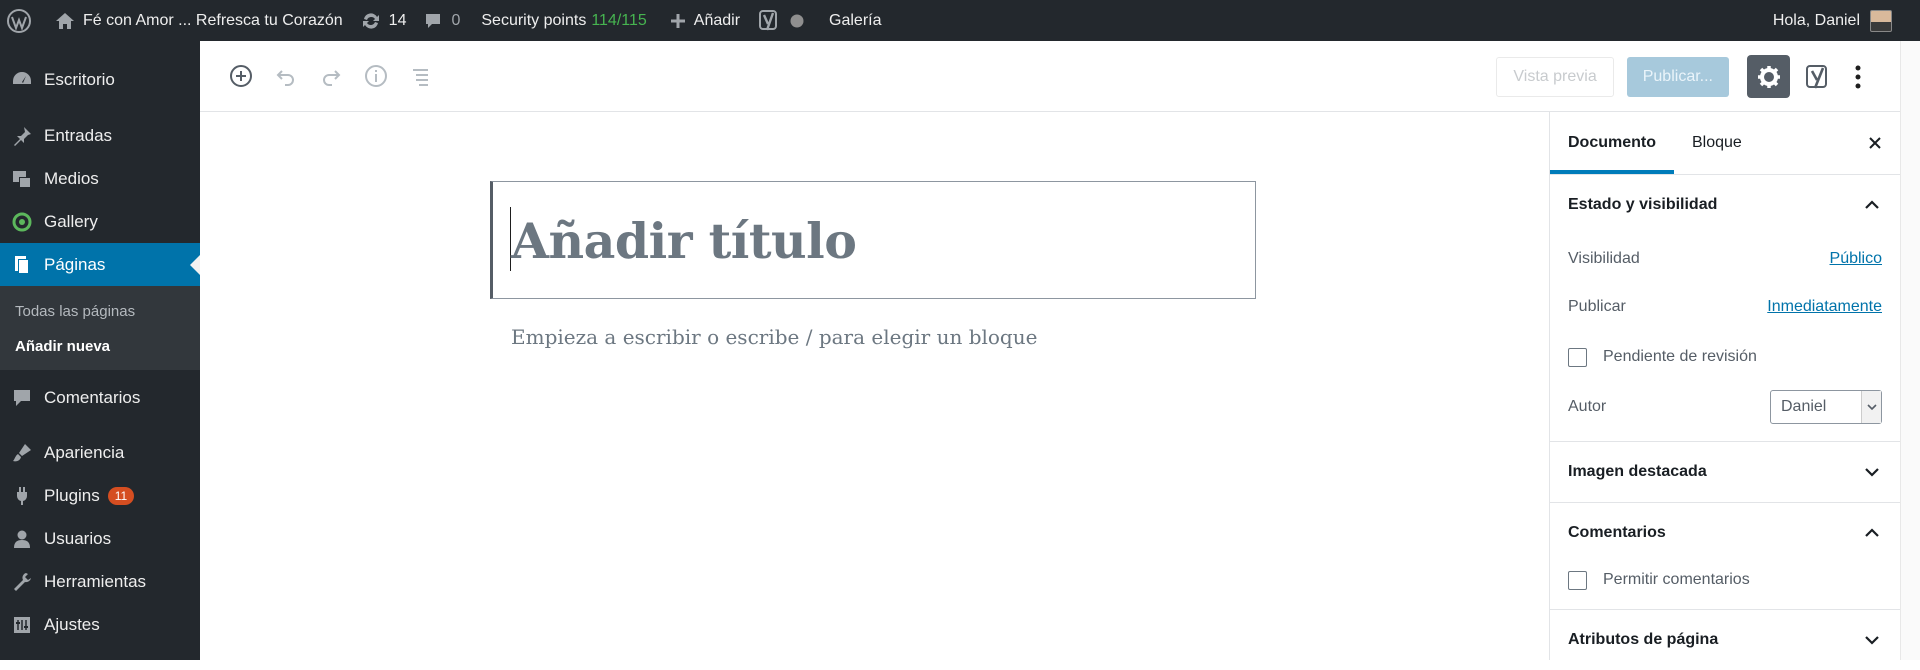 This screenshot has height=670, width=1920. I want to click on menu-item-label: Usuarios, so click(78, 538).